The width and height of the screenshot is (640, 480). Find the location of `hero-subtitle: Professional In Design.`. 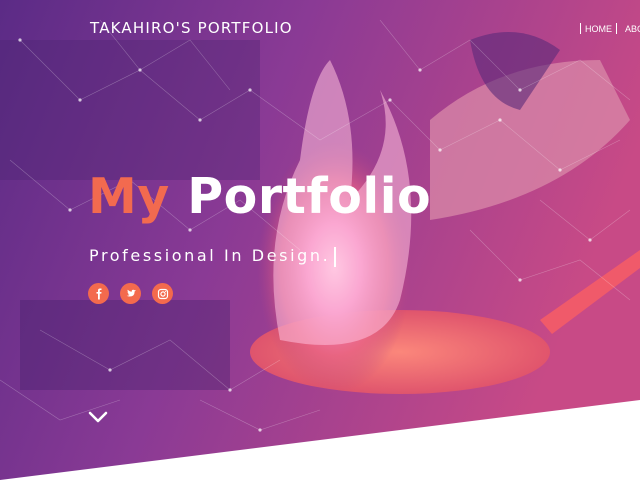

hero-subtitle: Professional In Design. is located at coordinates (213, 256).